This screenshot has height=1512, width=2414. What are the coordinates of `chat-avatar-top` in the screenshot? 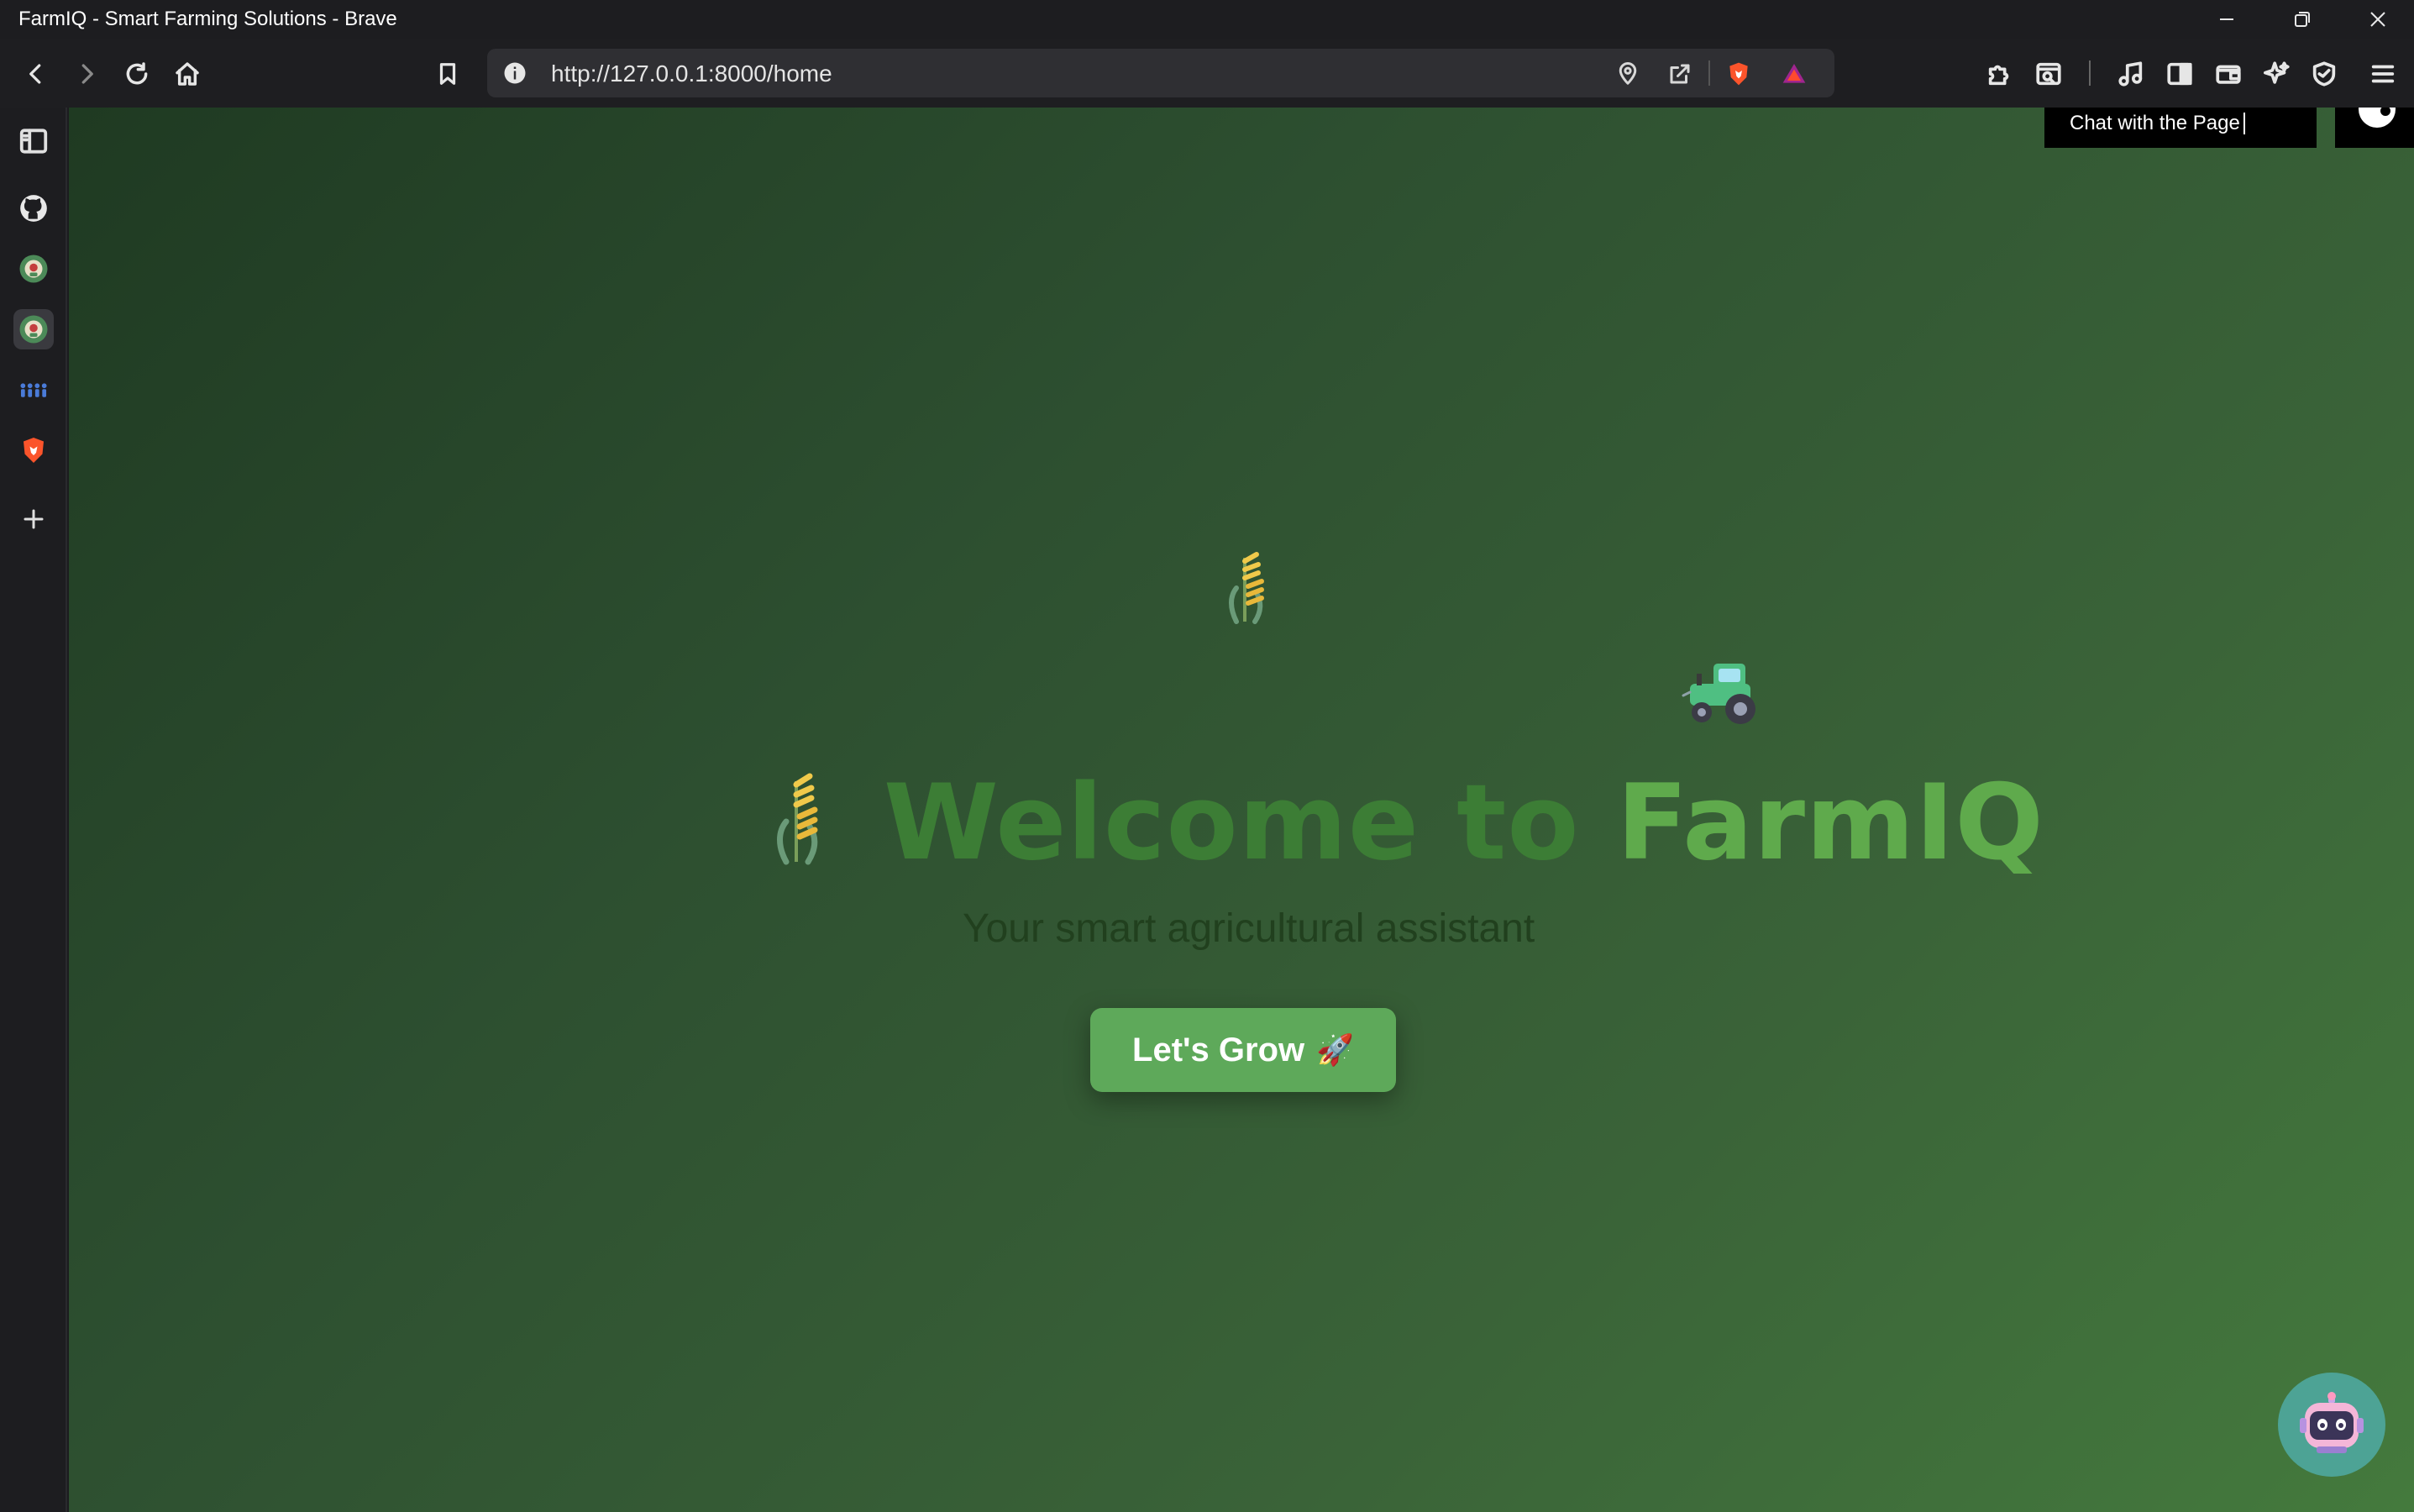 It's located at (2375, 128).